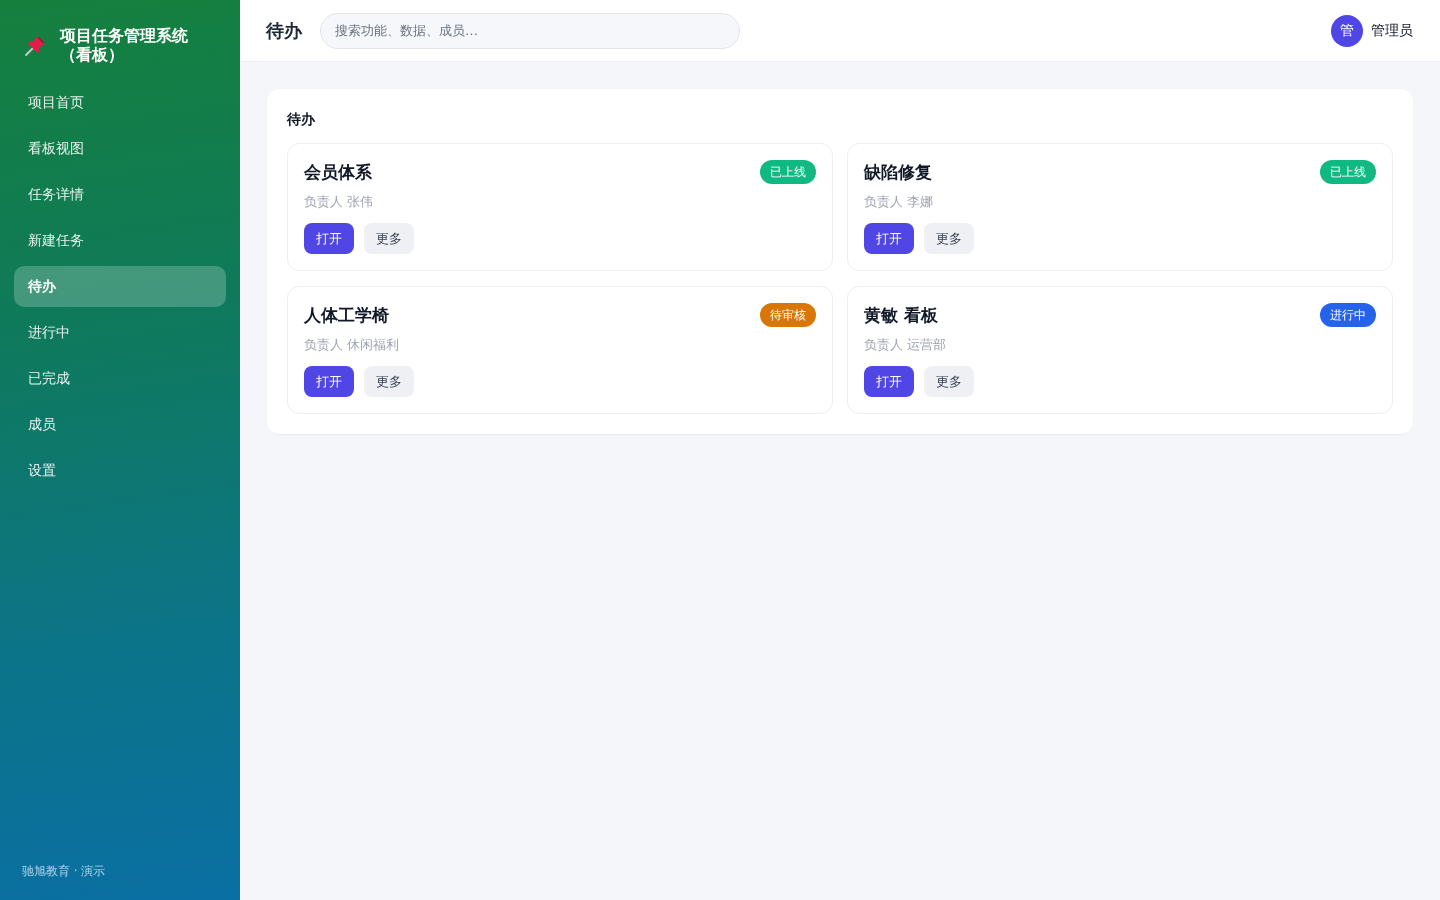 The image size is (1440, 900). Describe the element at coordinates (36, 45) in the screenshot. I see `pushpin-icon` at that location.